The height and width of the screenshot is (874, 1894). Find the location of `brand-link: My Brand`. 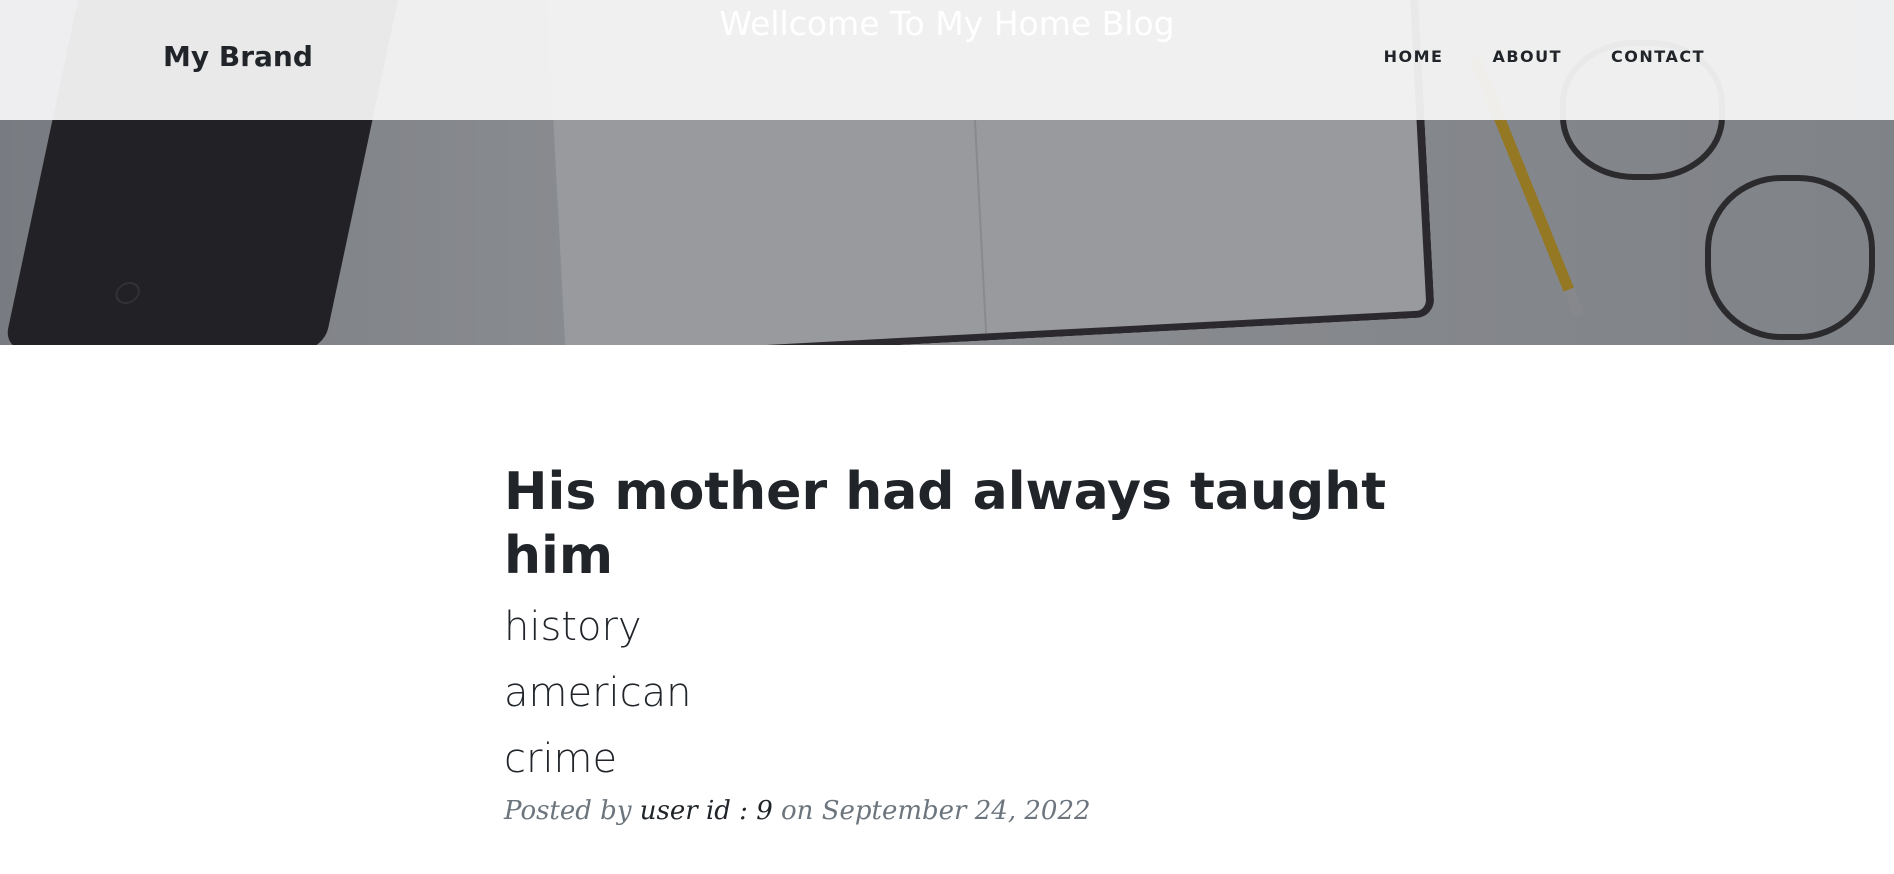

brand-link: My Brand is located at coordinates (238, 56).